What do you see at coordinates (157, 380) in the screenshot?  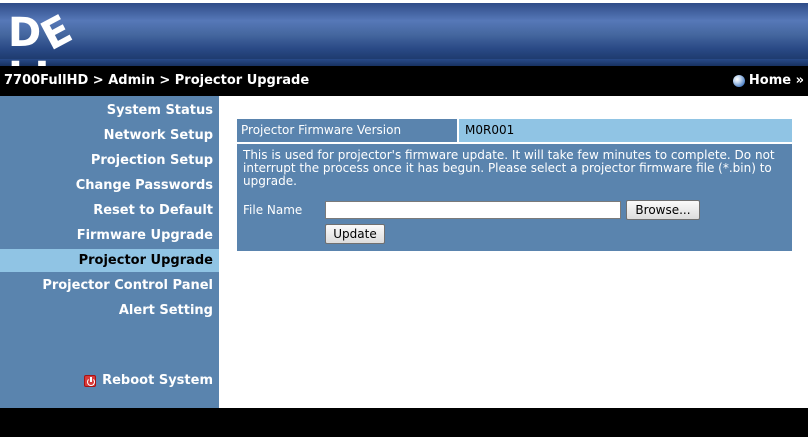 I see `reboot-label: Reboot System` at bounding box center [157, 380].